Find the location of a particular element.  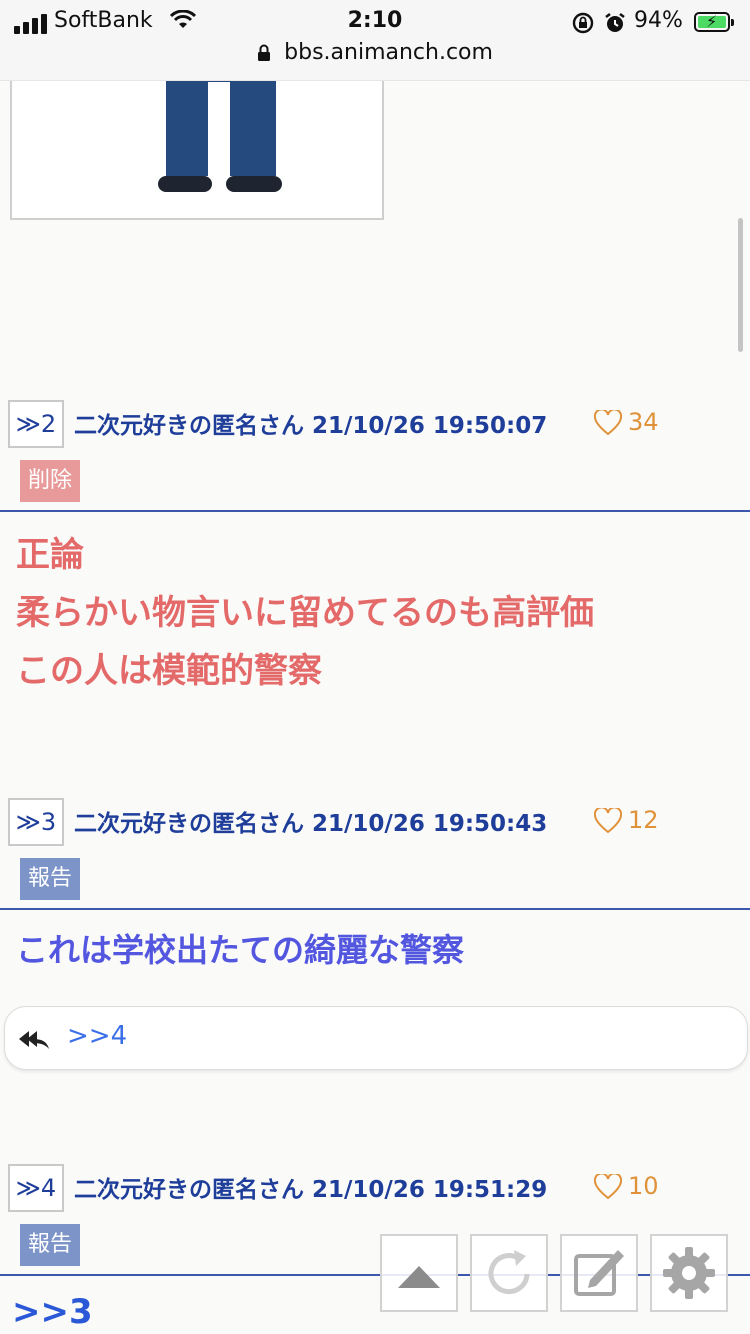

like-button: 10 is located at coordinates (626, 1186).